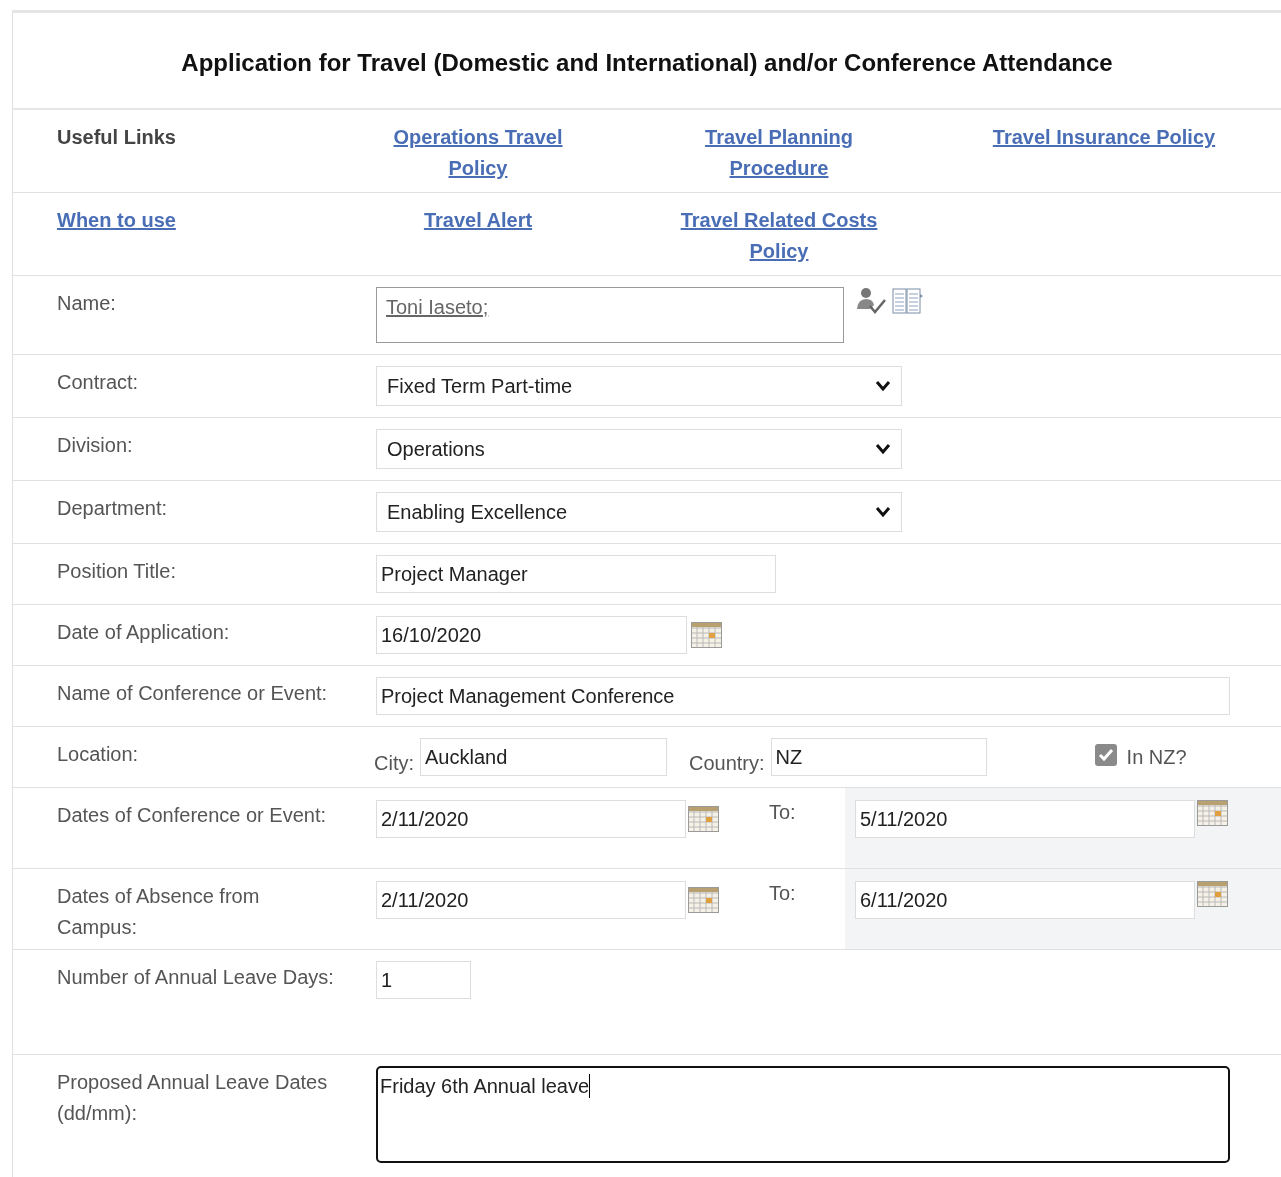 The image size is (1281, 1177). What do you see at coordinates (394, 763) in the screenshot?
I see `field-label: City:` at bounding box center [394, 763].